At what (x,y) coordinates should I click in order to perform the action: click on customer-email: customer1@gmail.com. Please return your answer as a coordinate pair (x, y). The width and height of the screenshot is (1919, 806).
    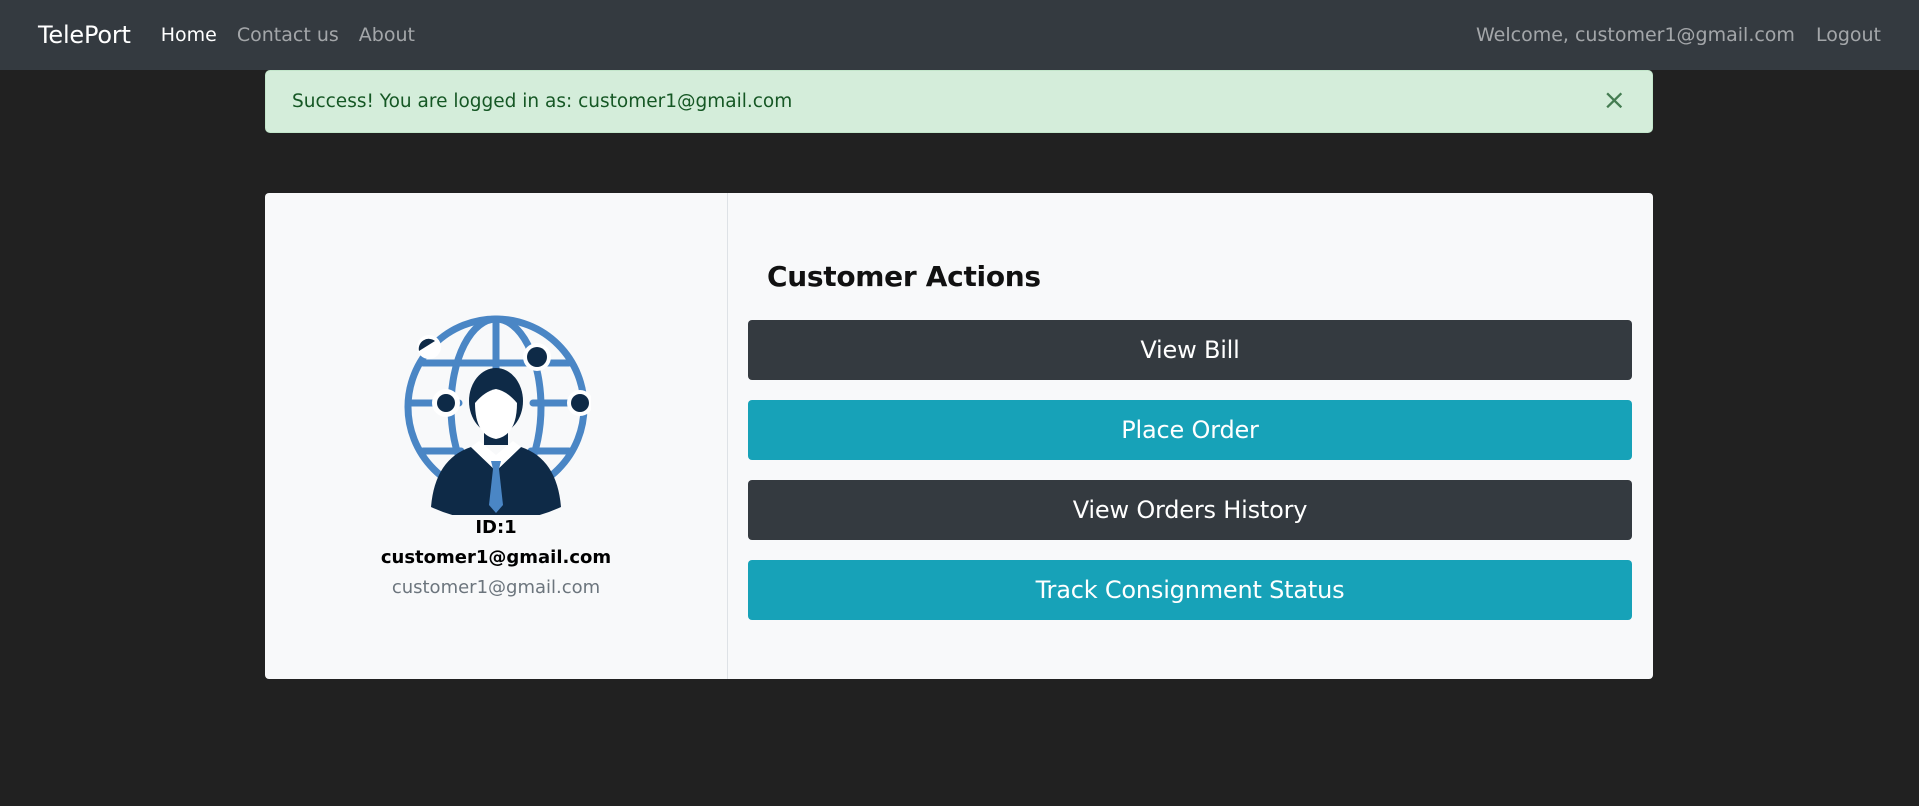
    Looking at the image, I should click on (496, 587).